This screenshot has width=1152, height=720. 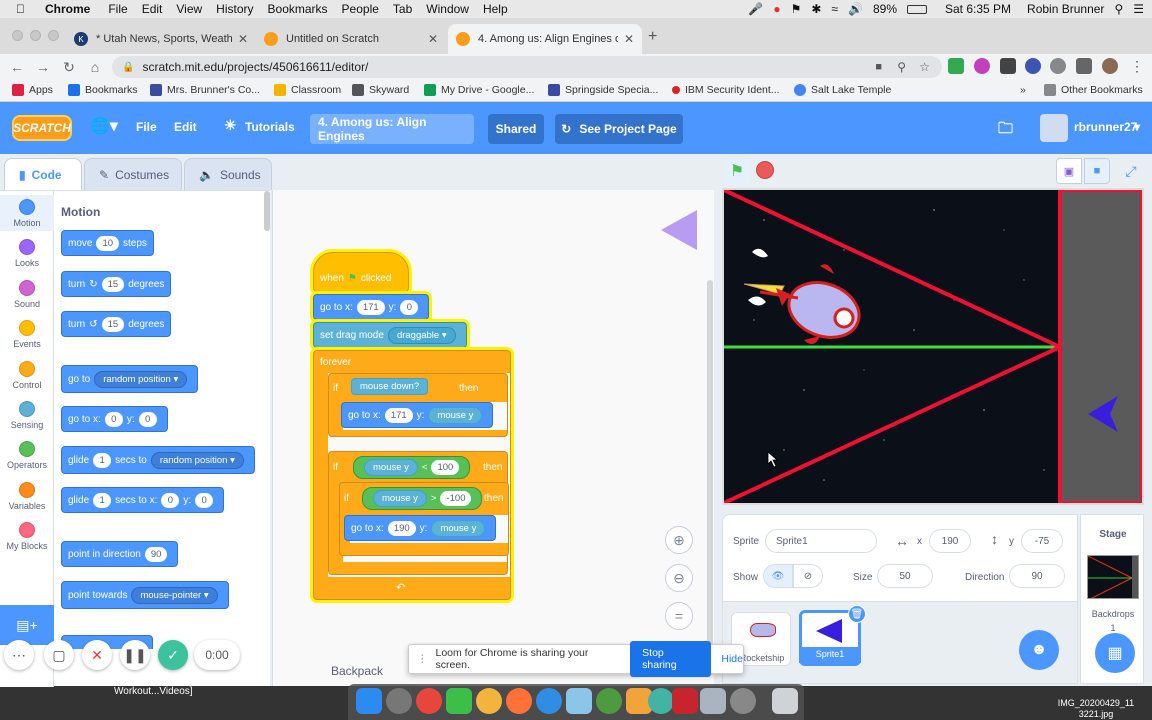 I want to click on loom-finish-button: ✓, so click(x=173, y=655).